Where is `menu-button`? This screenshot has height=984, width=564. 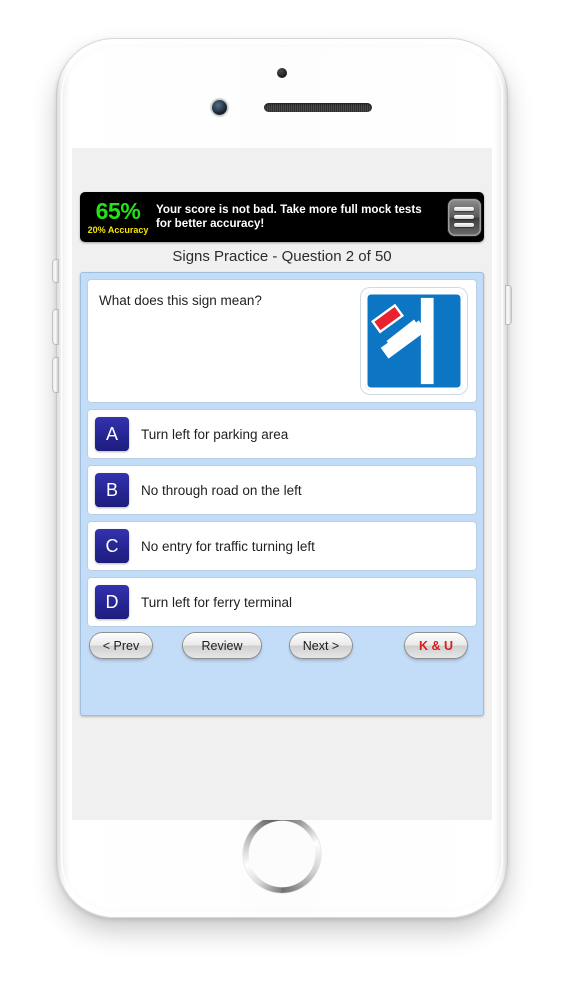 menu-button is located at coordinates (464, 217).